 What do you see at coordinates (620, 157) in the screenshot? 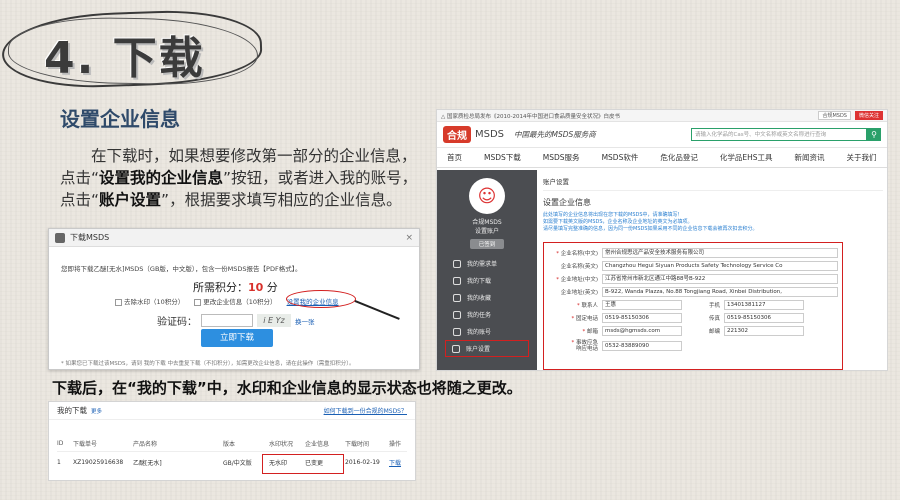
I see `nav-msds-software: MSDS软件` at bounding box center [620, 157].